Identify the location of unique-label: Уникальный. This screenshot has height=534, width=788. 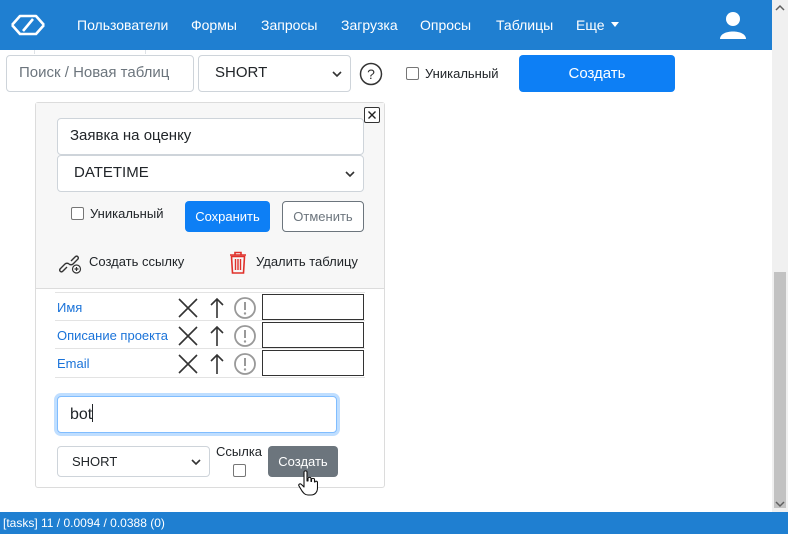
(462, 73).